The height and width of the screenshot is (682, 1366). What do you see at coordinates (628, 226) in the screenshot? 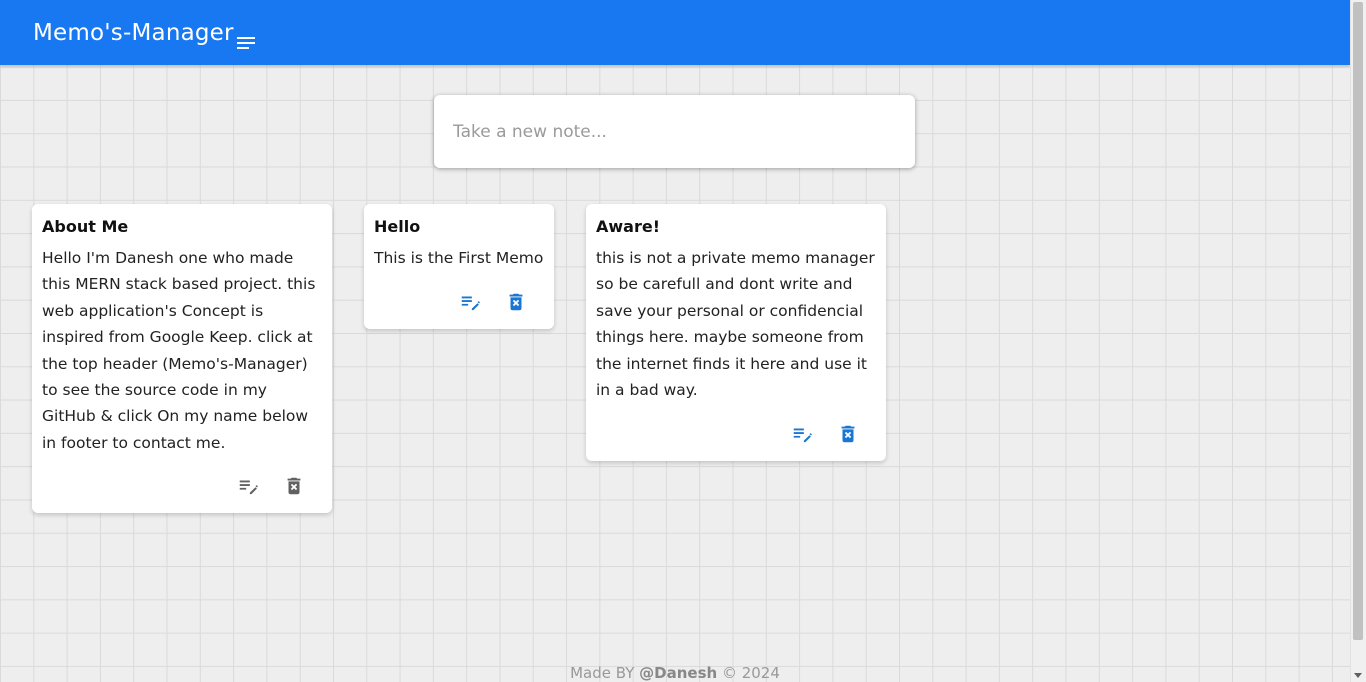
I see `note-title: Aware!` at bounding box center [628, 226].